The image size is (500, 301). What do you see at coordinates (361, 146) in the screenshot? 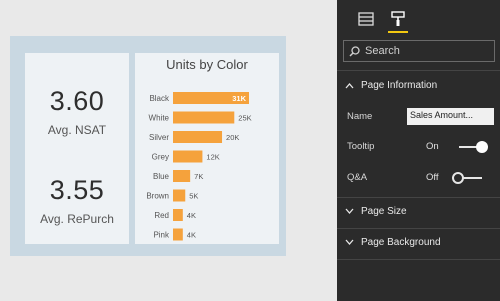
I see `tooltip-label: Tooltip` at bounding box center [361, 146].